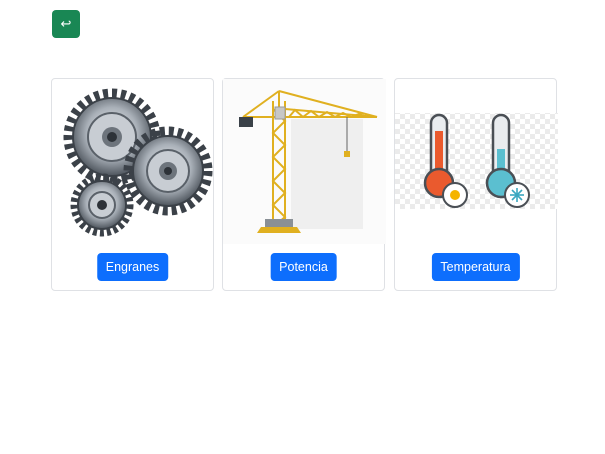  I want to click on back-button: ↩, so click(66, 24).